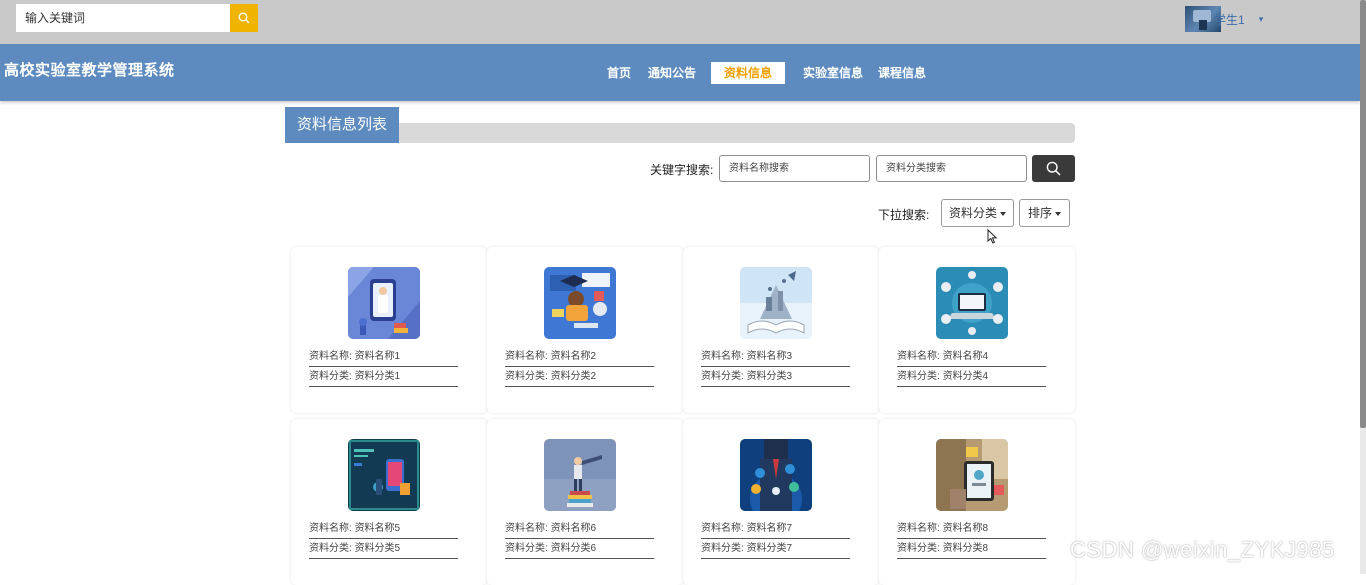 The width and height of the screenshot is (1366, 585). What do you see at coordinates (833, 73) in the screenshot?
I see `nav-item-labs: 实验室信息` at bounding box center [833, 73].